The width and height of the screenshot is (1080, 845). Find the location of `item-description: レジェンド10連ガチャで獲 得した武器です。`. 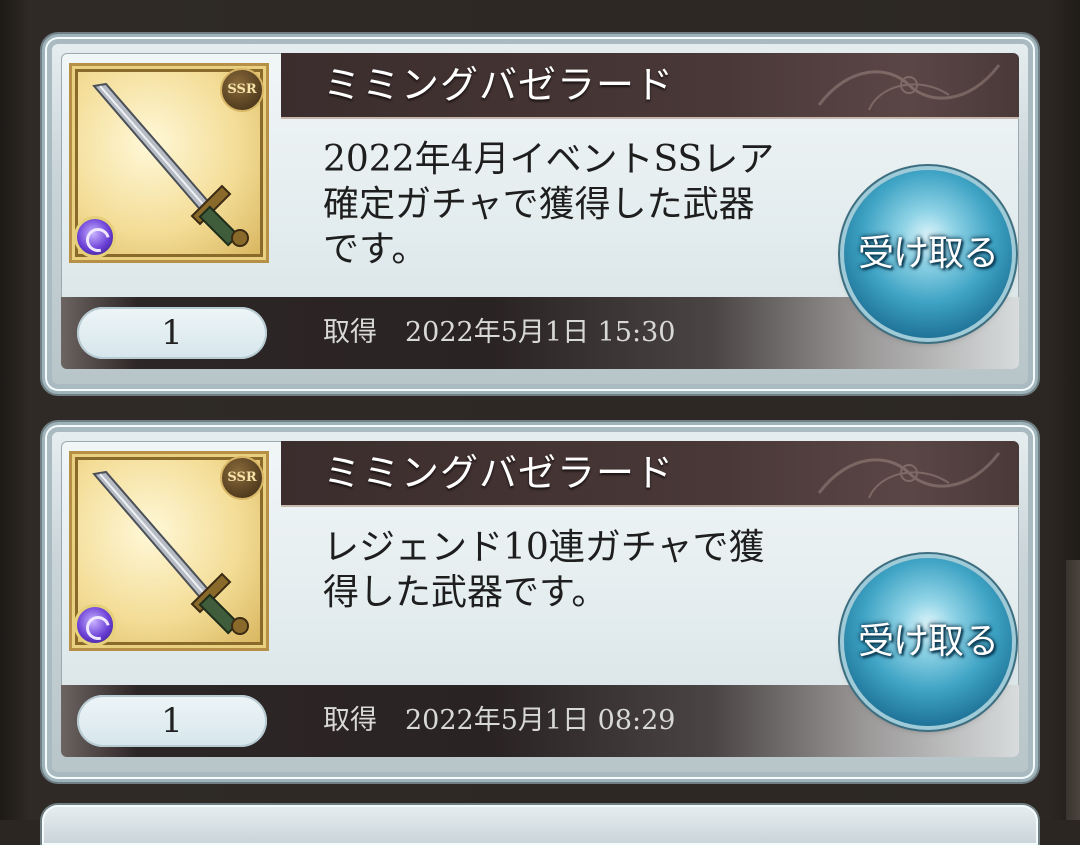

item-description: レジェンド10連ガチャで獲 得した武器です。 is located at coordinates (578, 570).